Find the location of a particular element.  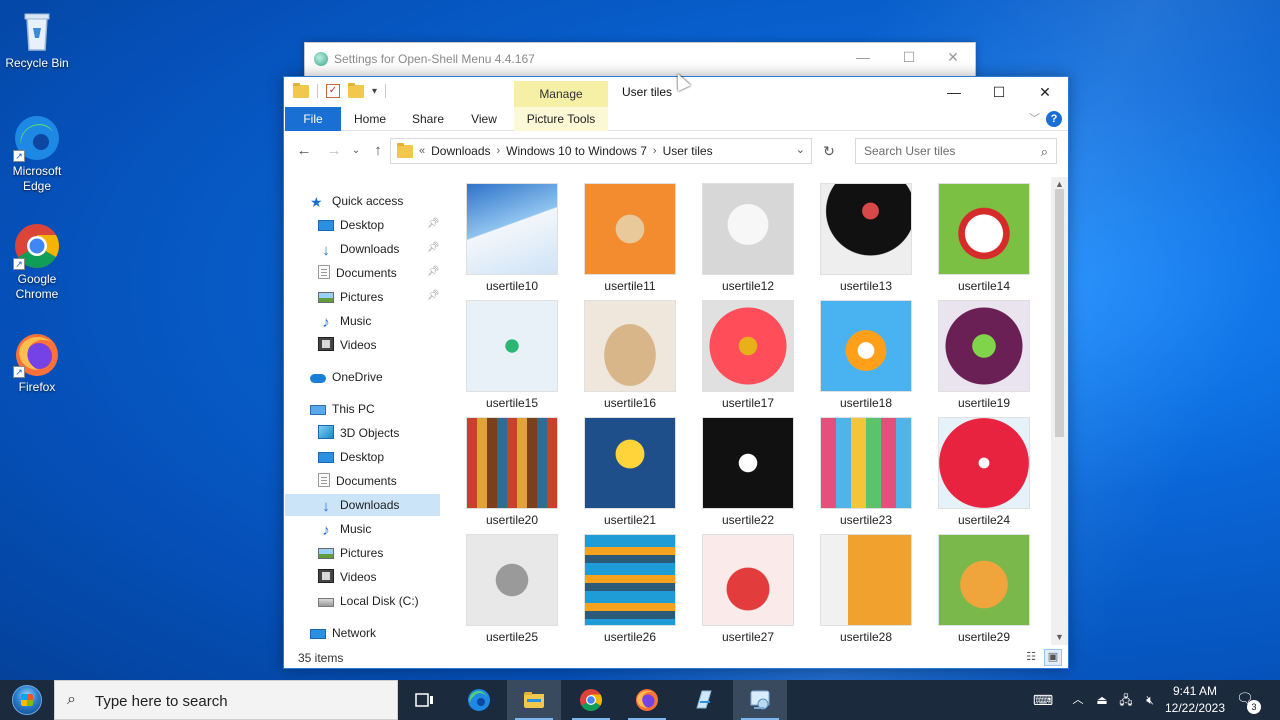

sidebar-item-pc-videos: Videos is located at coordinates (347, 577).